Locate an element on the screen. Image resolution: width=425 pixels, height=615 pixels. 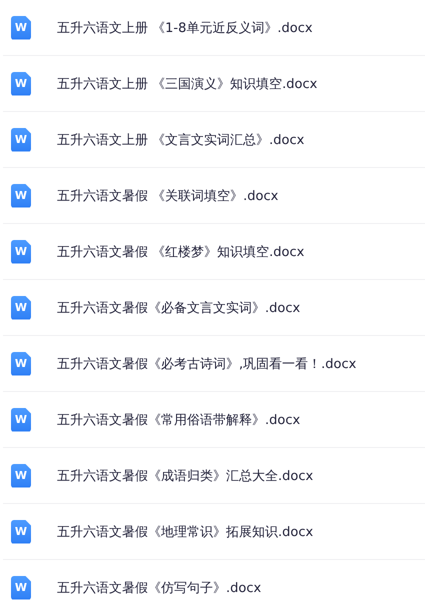
file-name: 五升六语文上册 《1-8单元近反义词》.docx is located at coordinates (185, 27).